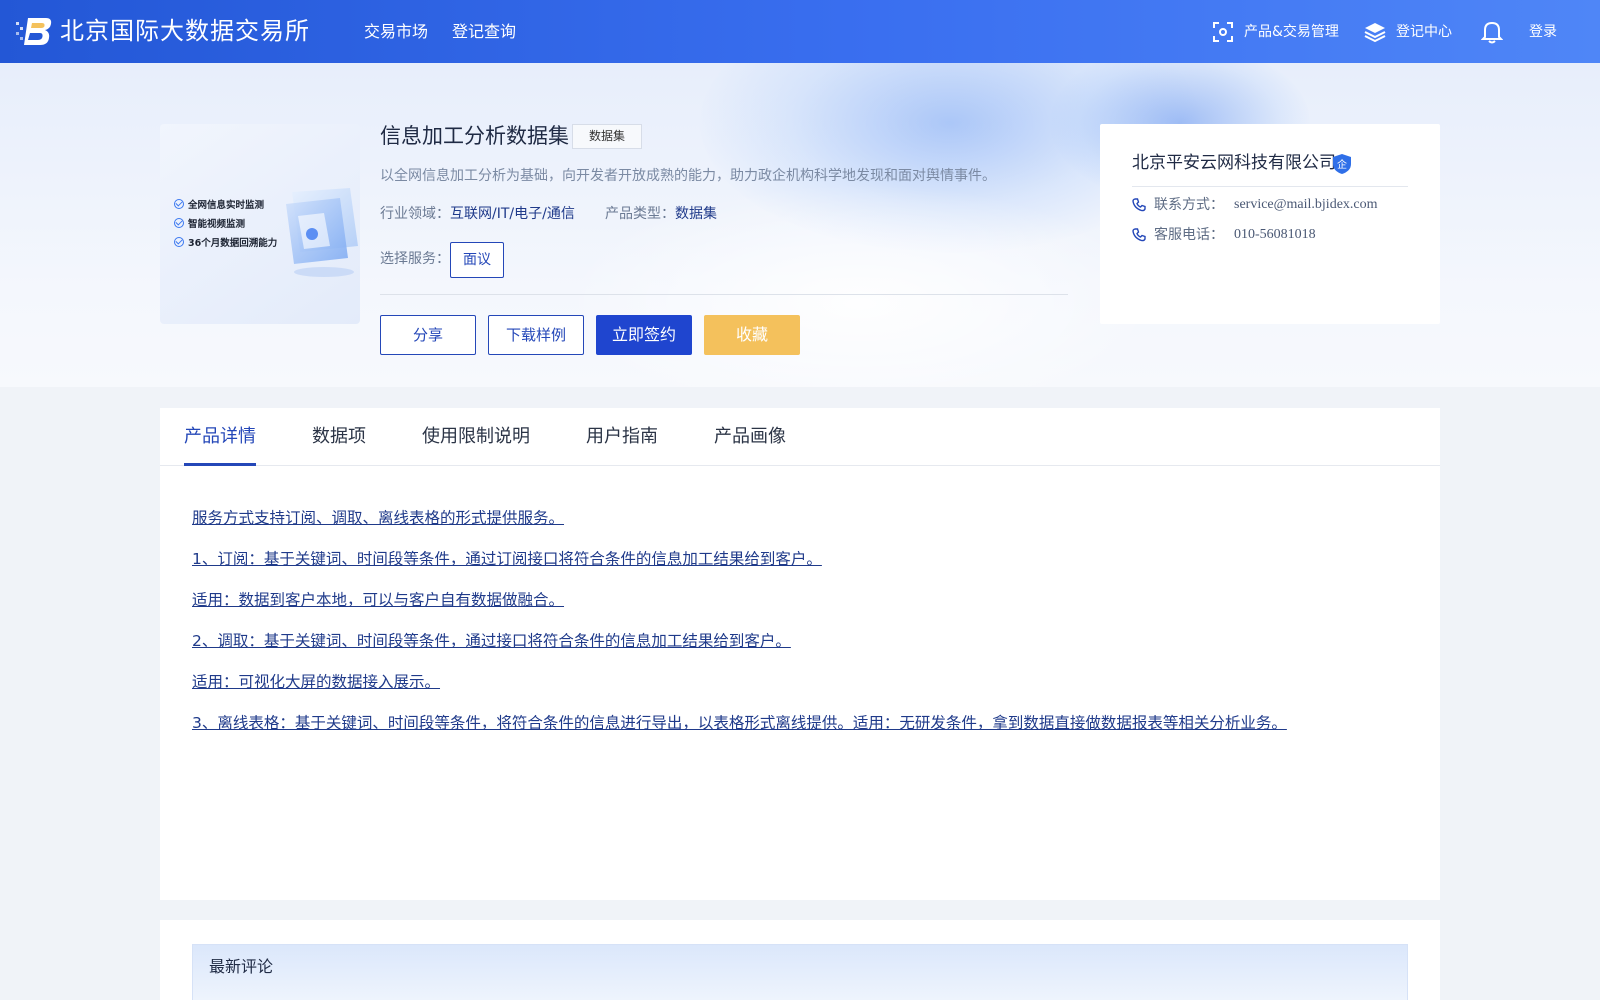  Describe the element at coordinates (1424, 32) in the screenshot. I see `register-center-label: 登记中心` at that location.